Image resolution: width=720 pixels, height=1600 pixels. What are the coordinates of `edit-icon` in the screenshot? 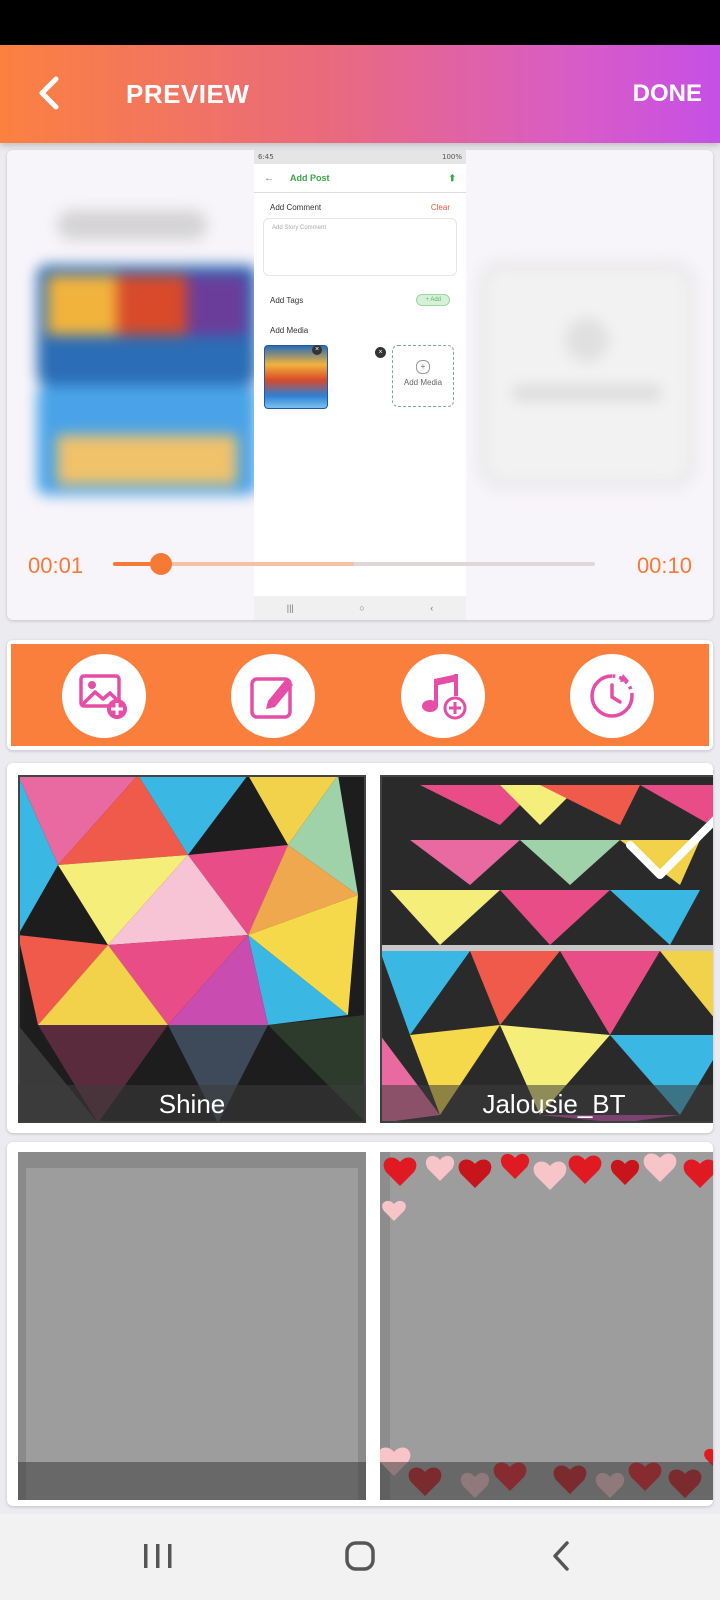 It's located at (271, 698).